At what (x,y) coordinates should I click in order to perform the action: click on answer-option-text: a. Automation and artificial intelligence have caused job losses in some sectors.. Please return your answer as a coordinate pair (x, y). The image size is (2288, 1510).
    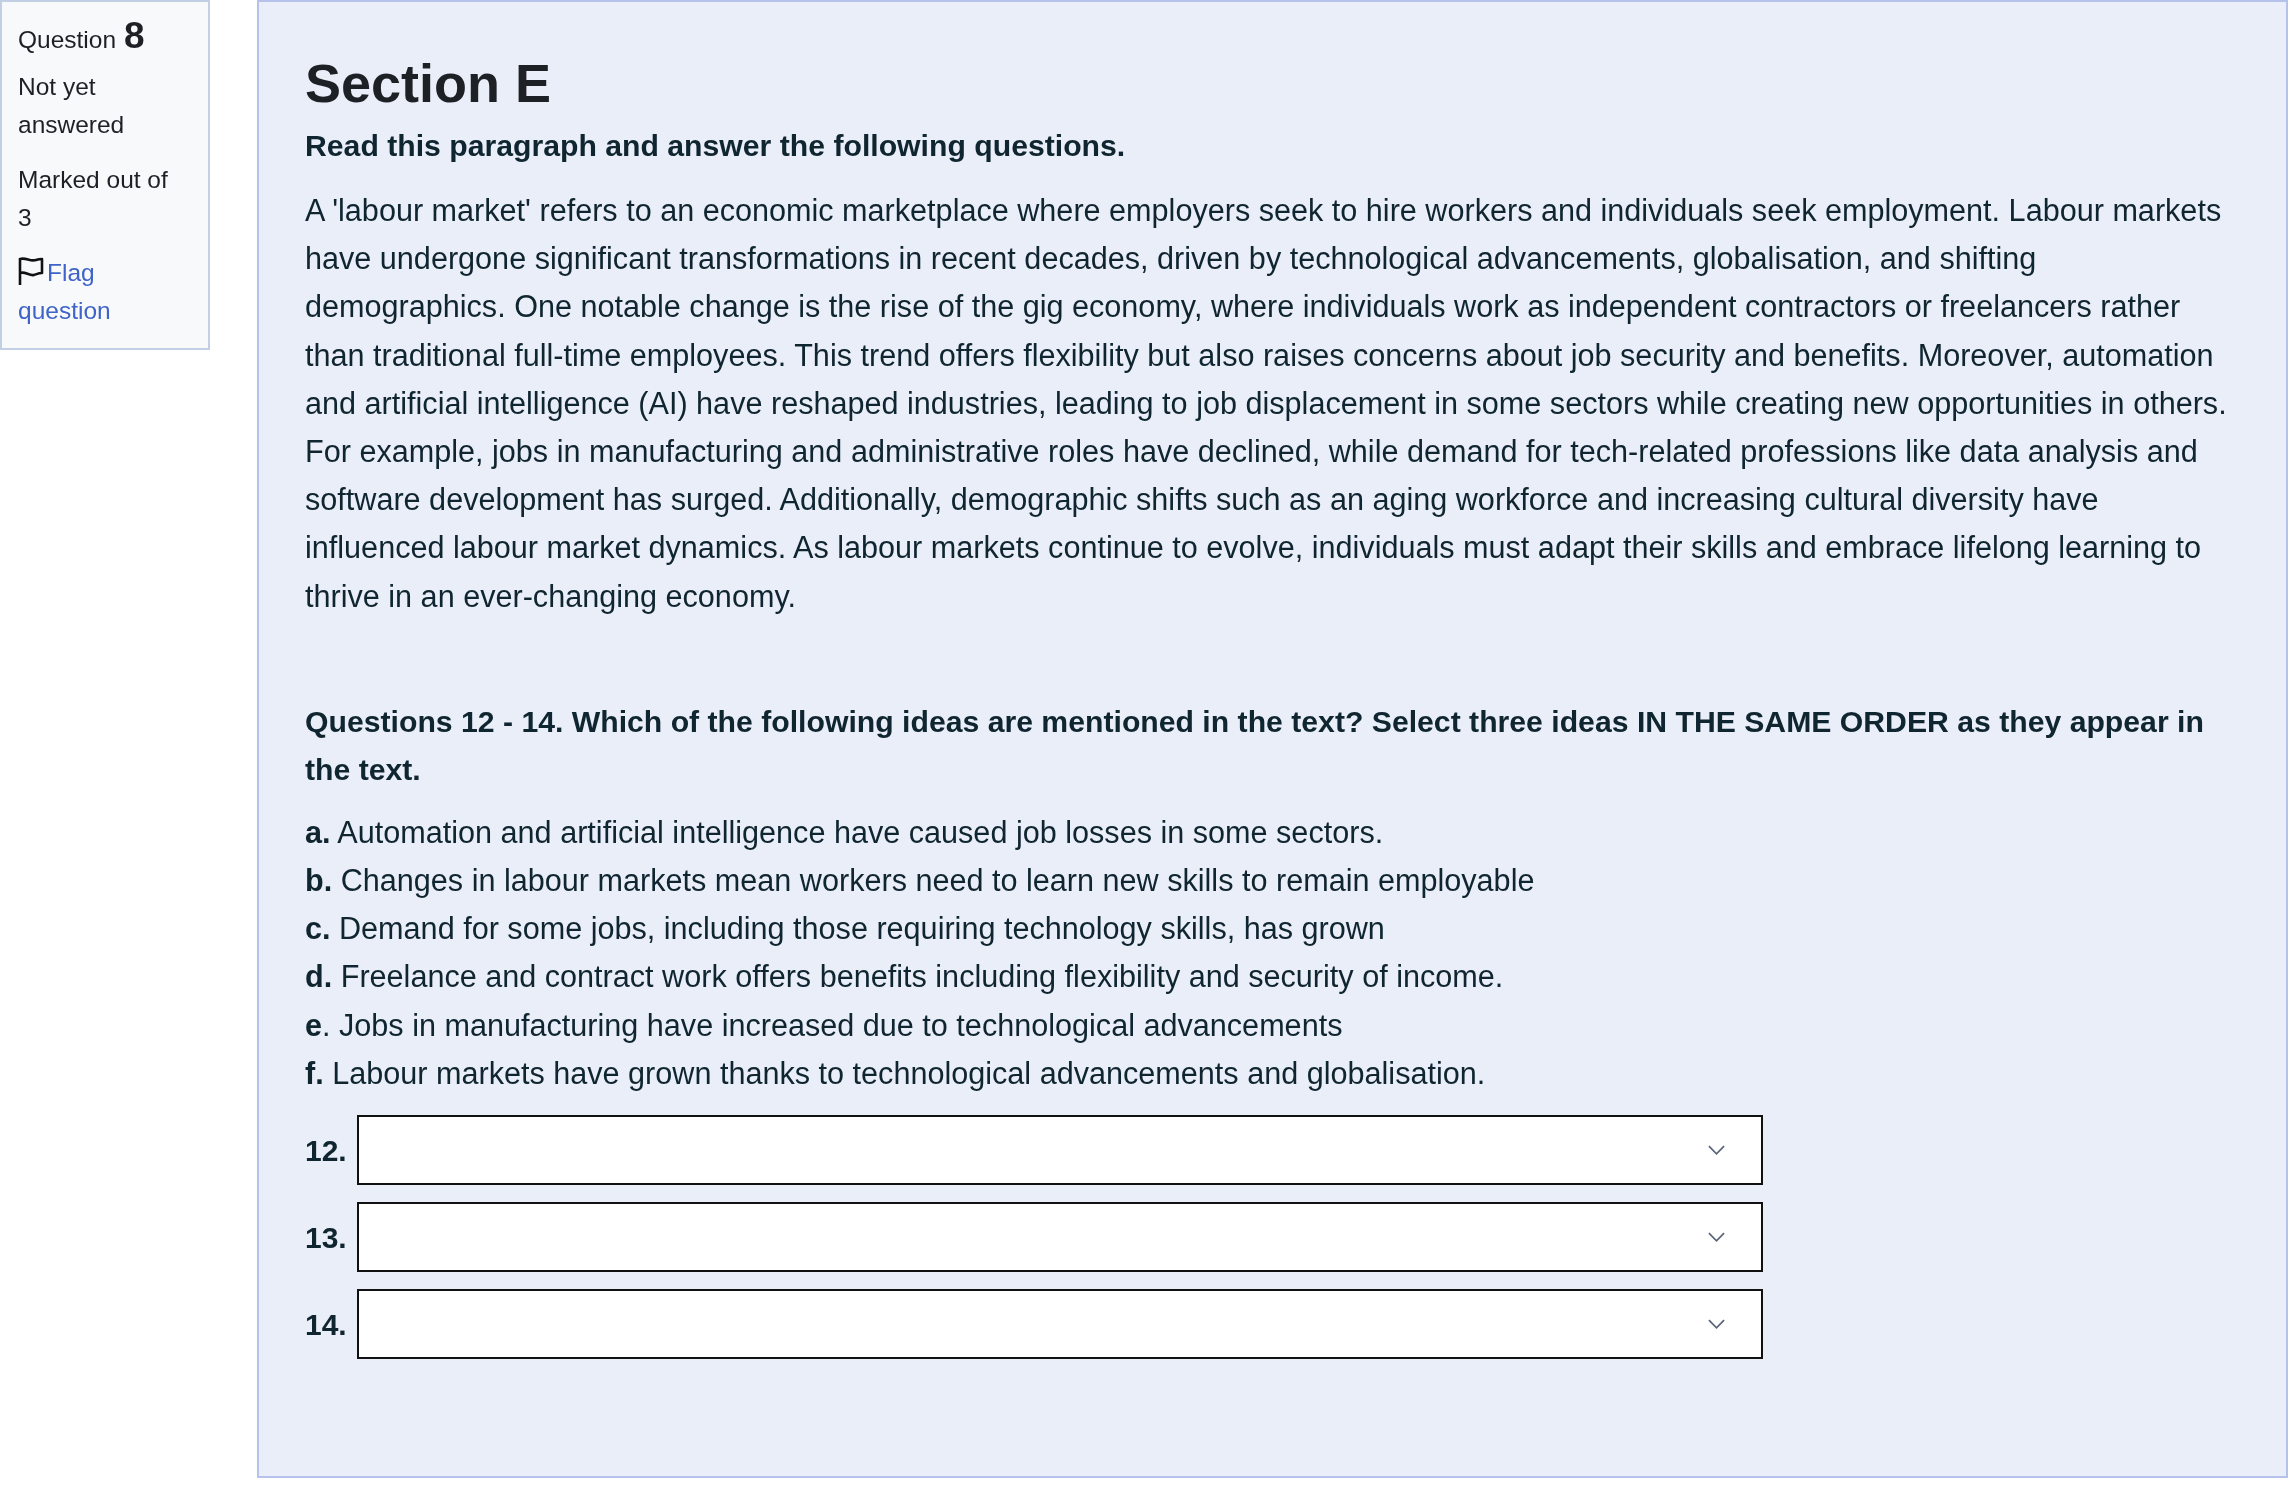
    Looking at the image, I should click on (845, 832).